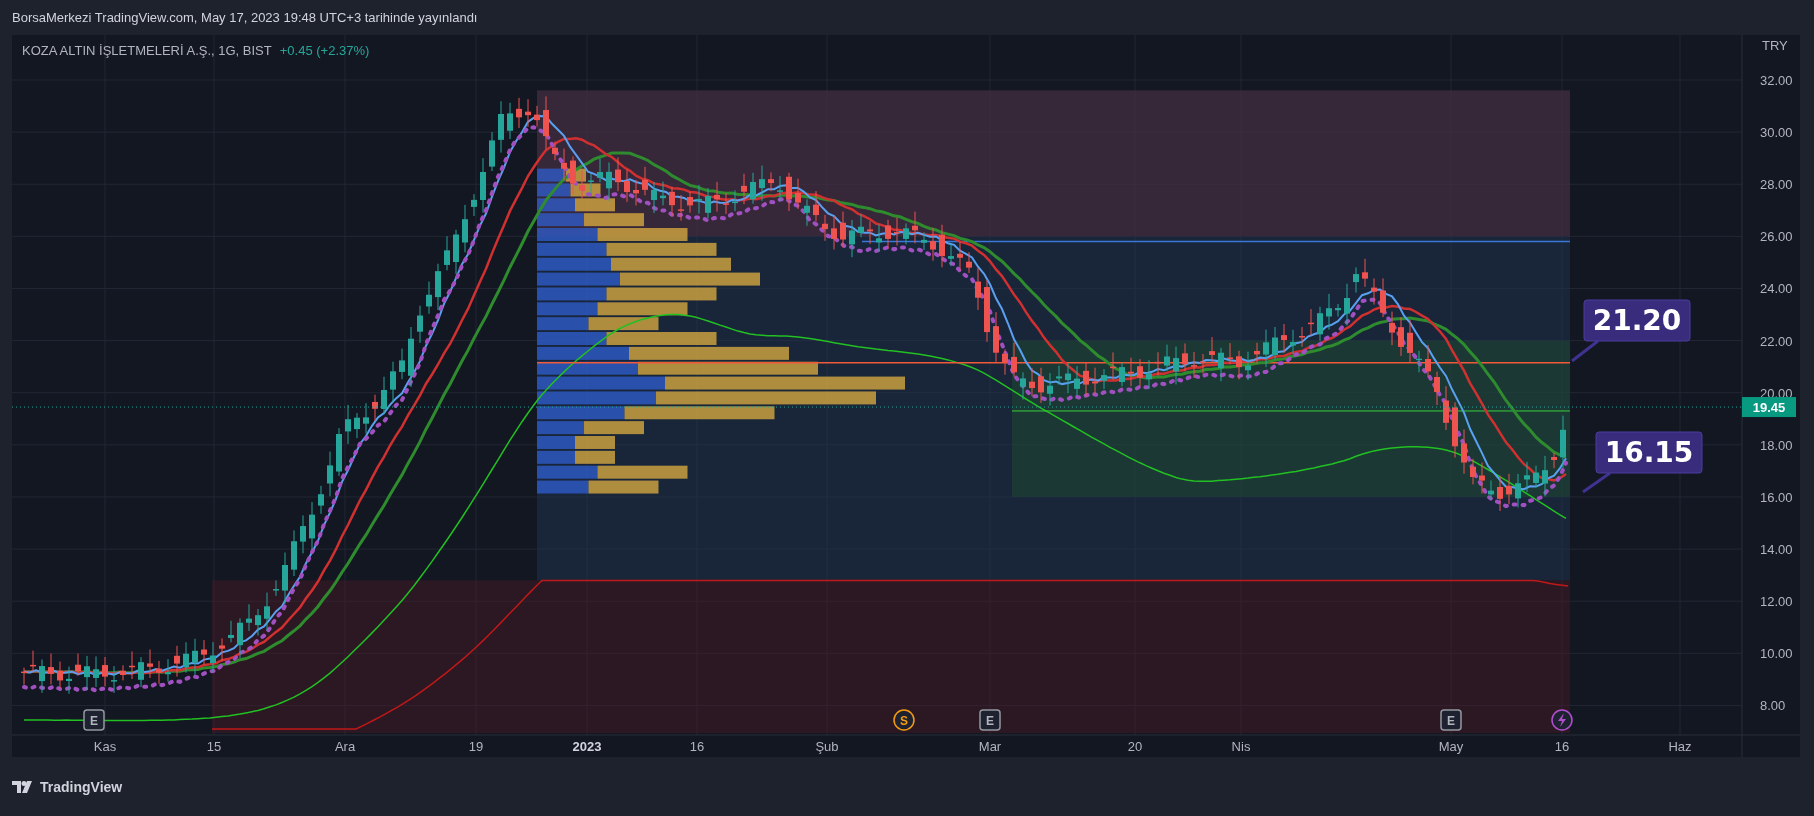 Image resolution: width=1814 pixels, height=816 pixels. I want to click on last-price-tag: 19.45, so click(1769, 407).